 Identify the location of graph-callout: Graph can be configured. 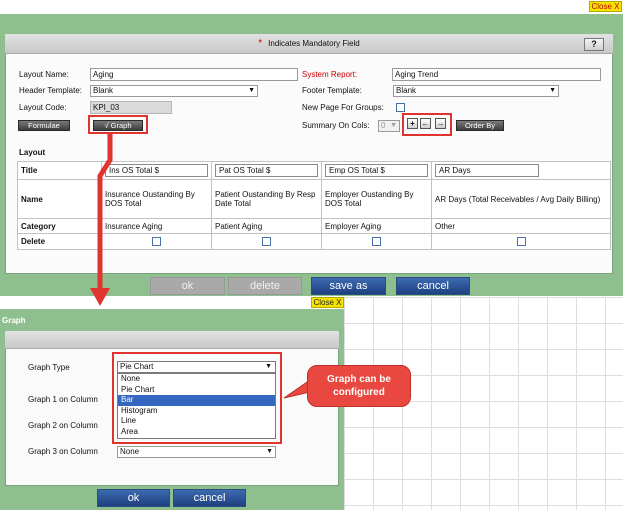
(359, 386).